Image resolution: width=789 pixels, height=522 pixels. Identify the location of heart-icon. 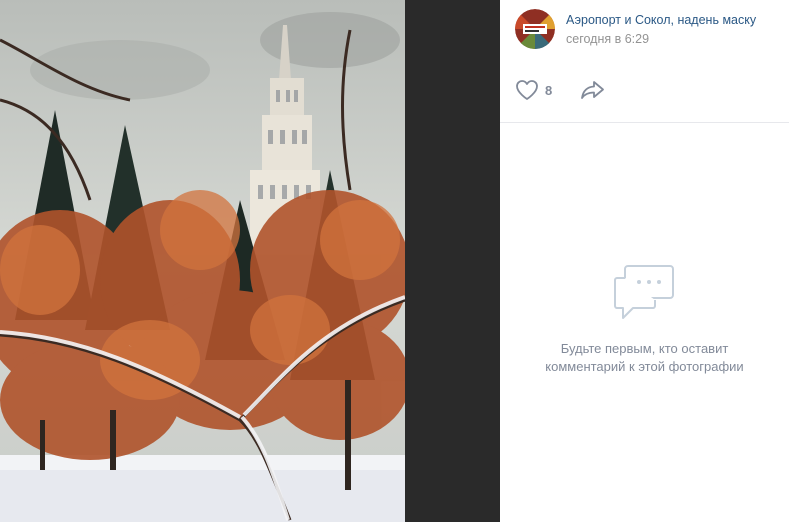
(527, 90).